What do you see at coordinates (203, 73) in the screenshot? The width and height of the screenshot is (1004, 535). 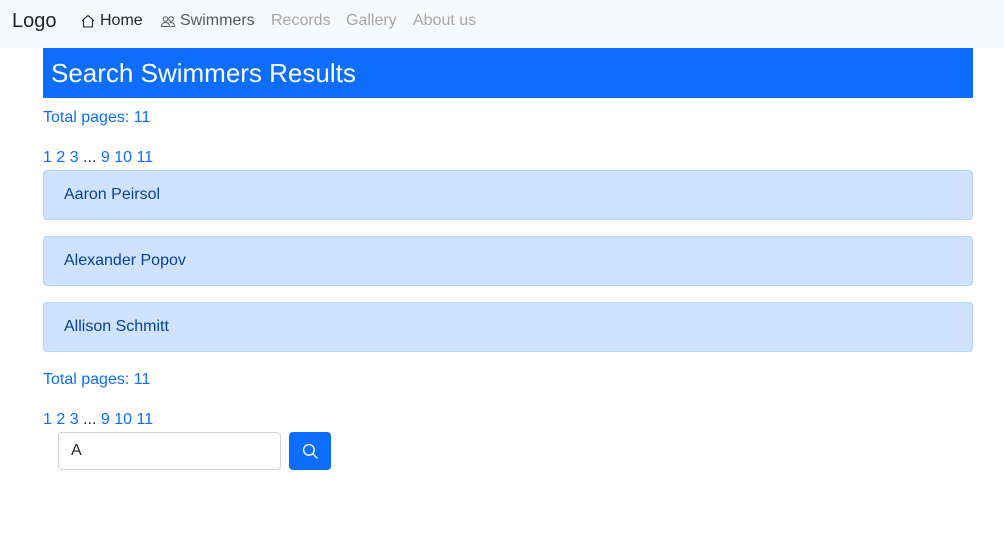 I see `page-title: Search Swimmers Results` at bounding box center [203, 73].